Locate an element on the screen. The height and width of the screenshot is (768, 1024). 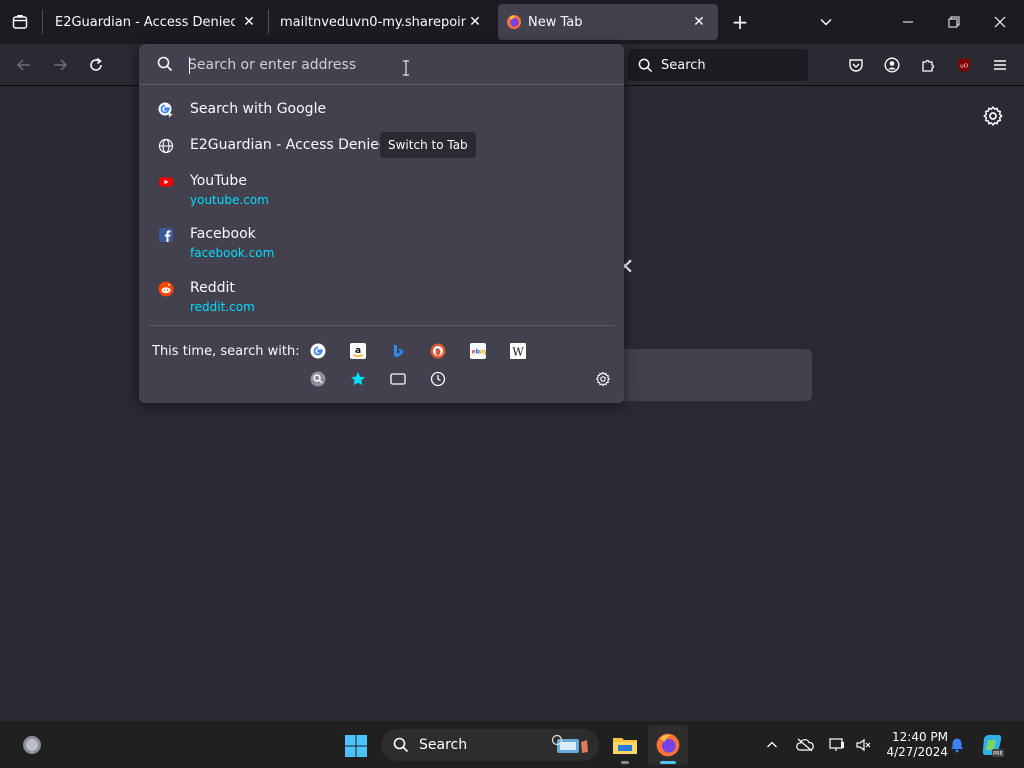
arrow-right-icon is located at coordinates (61, 65).